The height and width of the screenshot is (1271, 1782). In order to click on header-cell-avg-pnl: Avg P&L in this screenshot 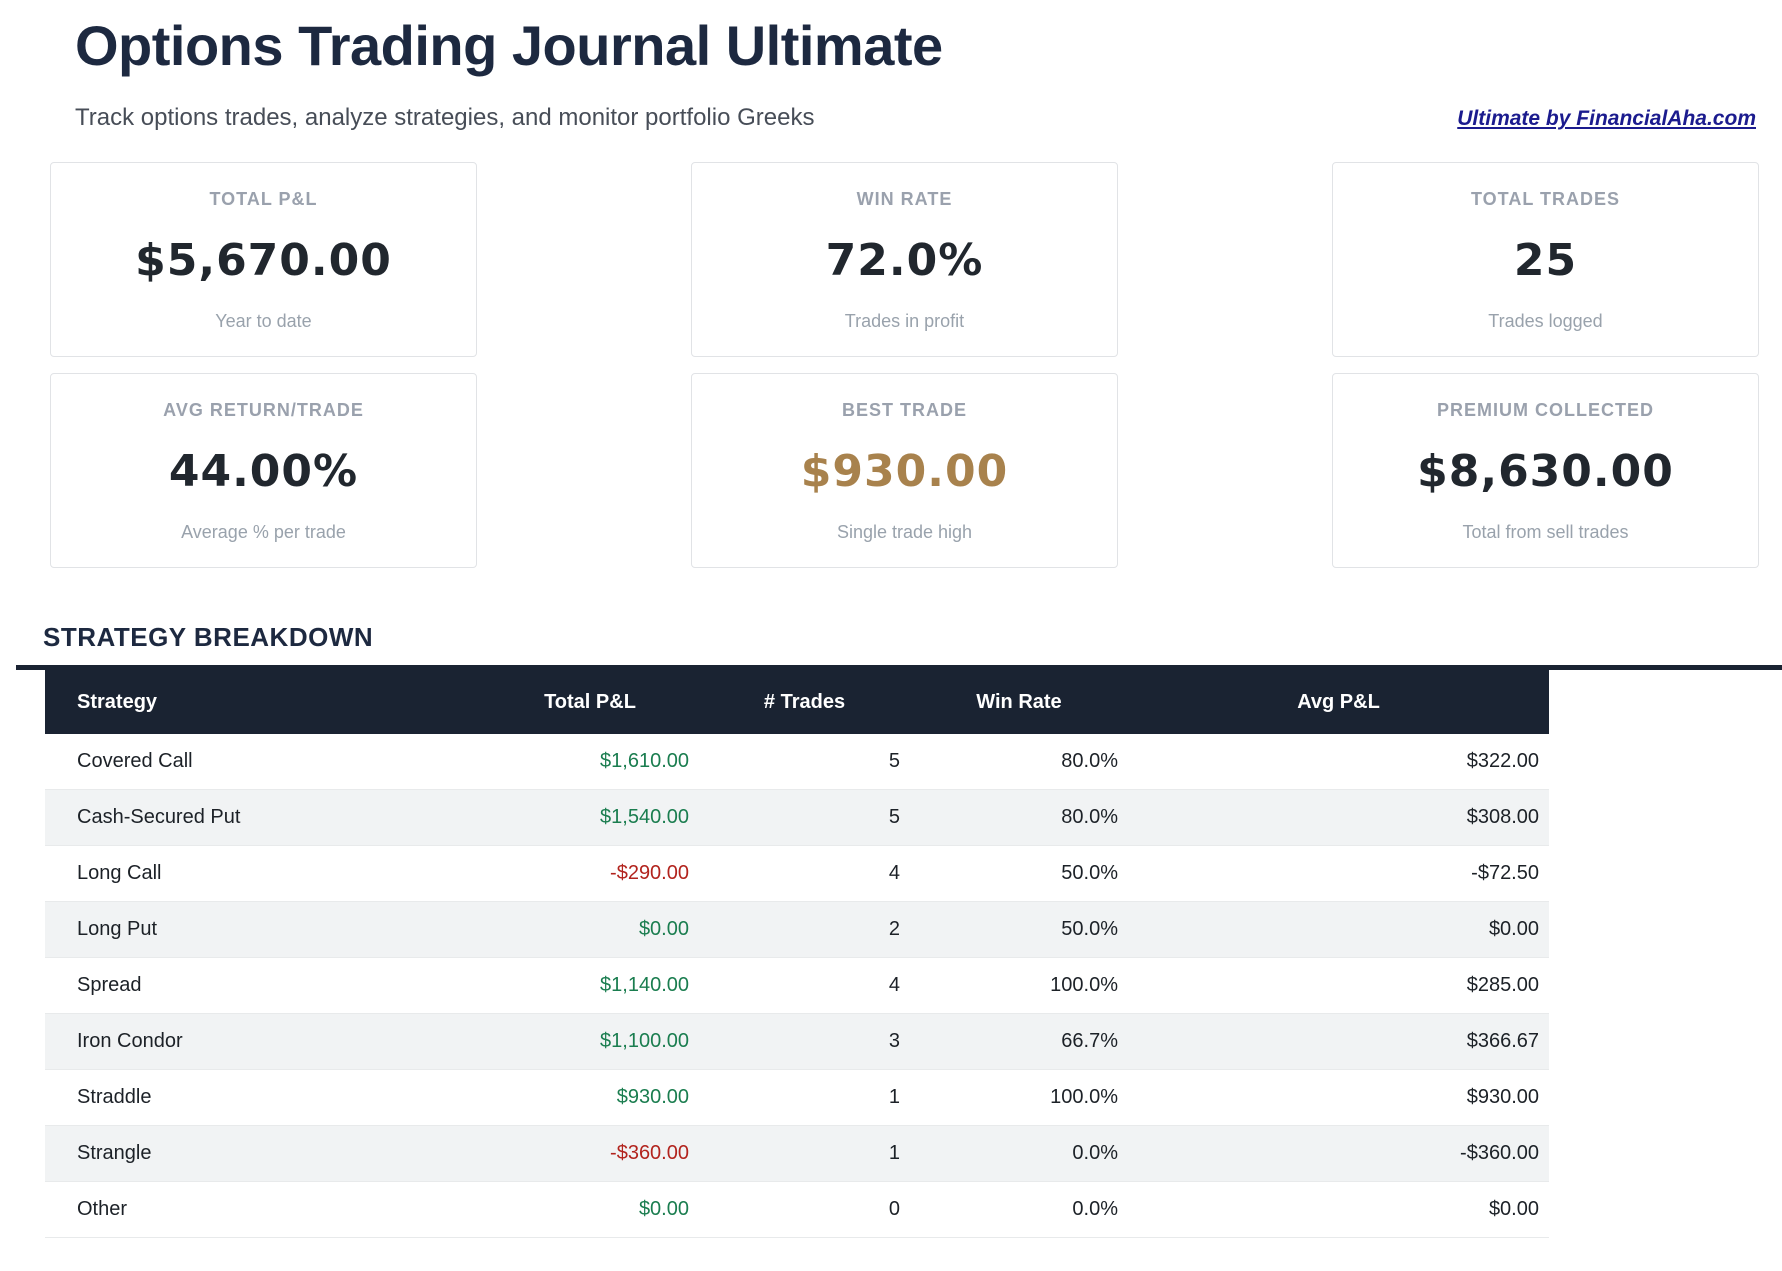, I will do `click(1338, 701)`.